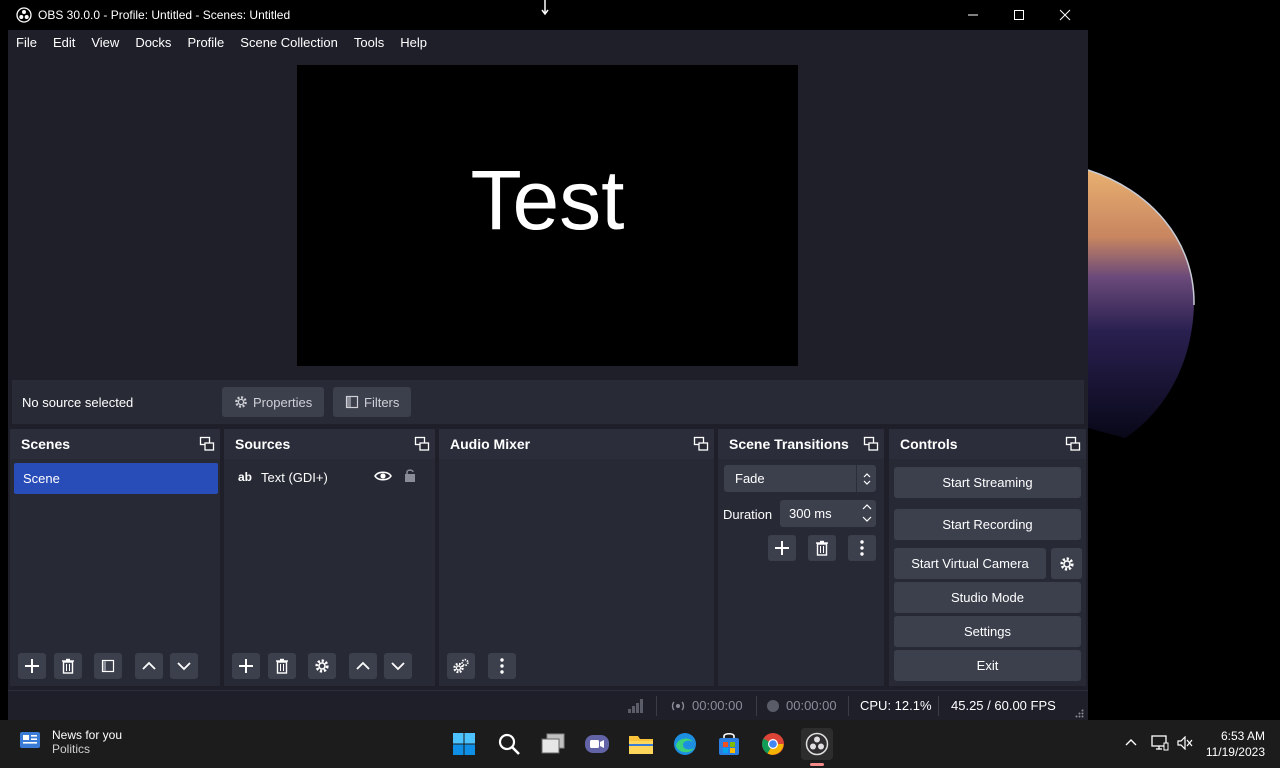 The width and height of the screenshot is (1280, 768). What do you see at coordinates (987, 631) in the screenshot?
I see `settings-button: Settings` at bounding box center [987, 631].